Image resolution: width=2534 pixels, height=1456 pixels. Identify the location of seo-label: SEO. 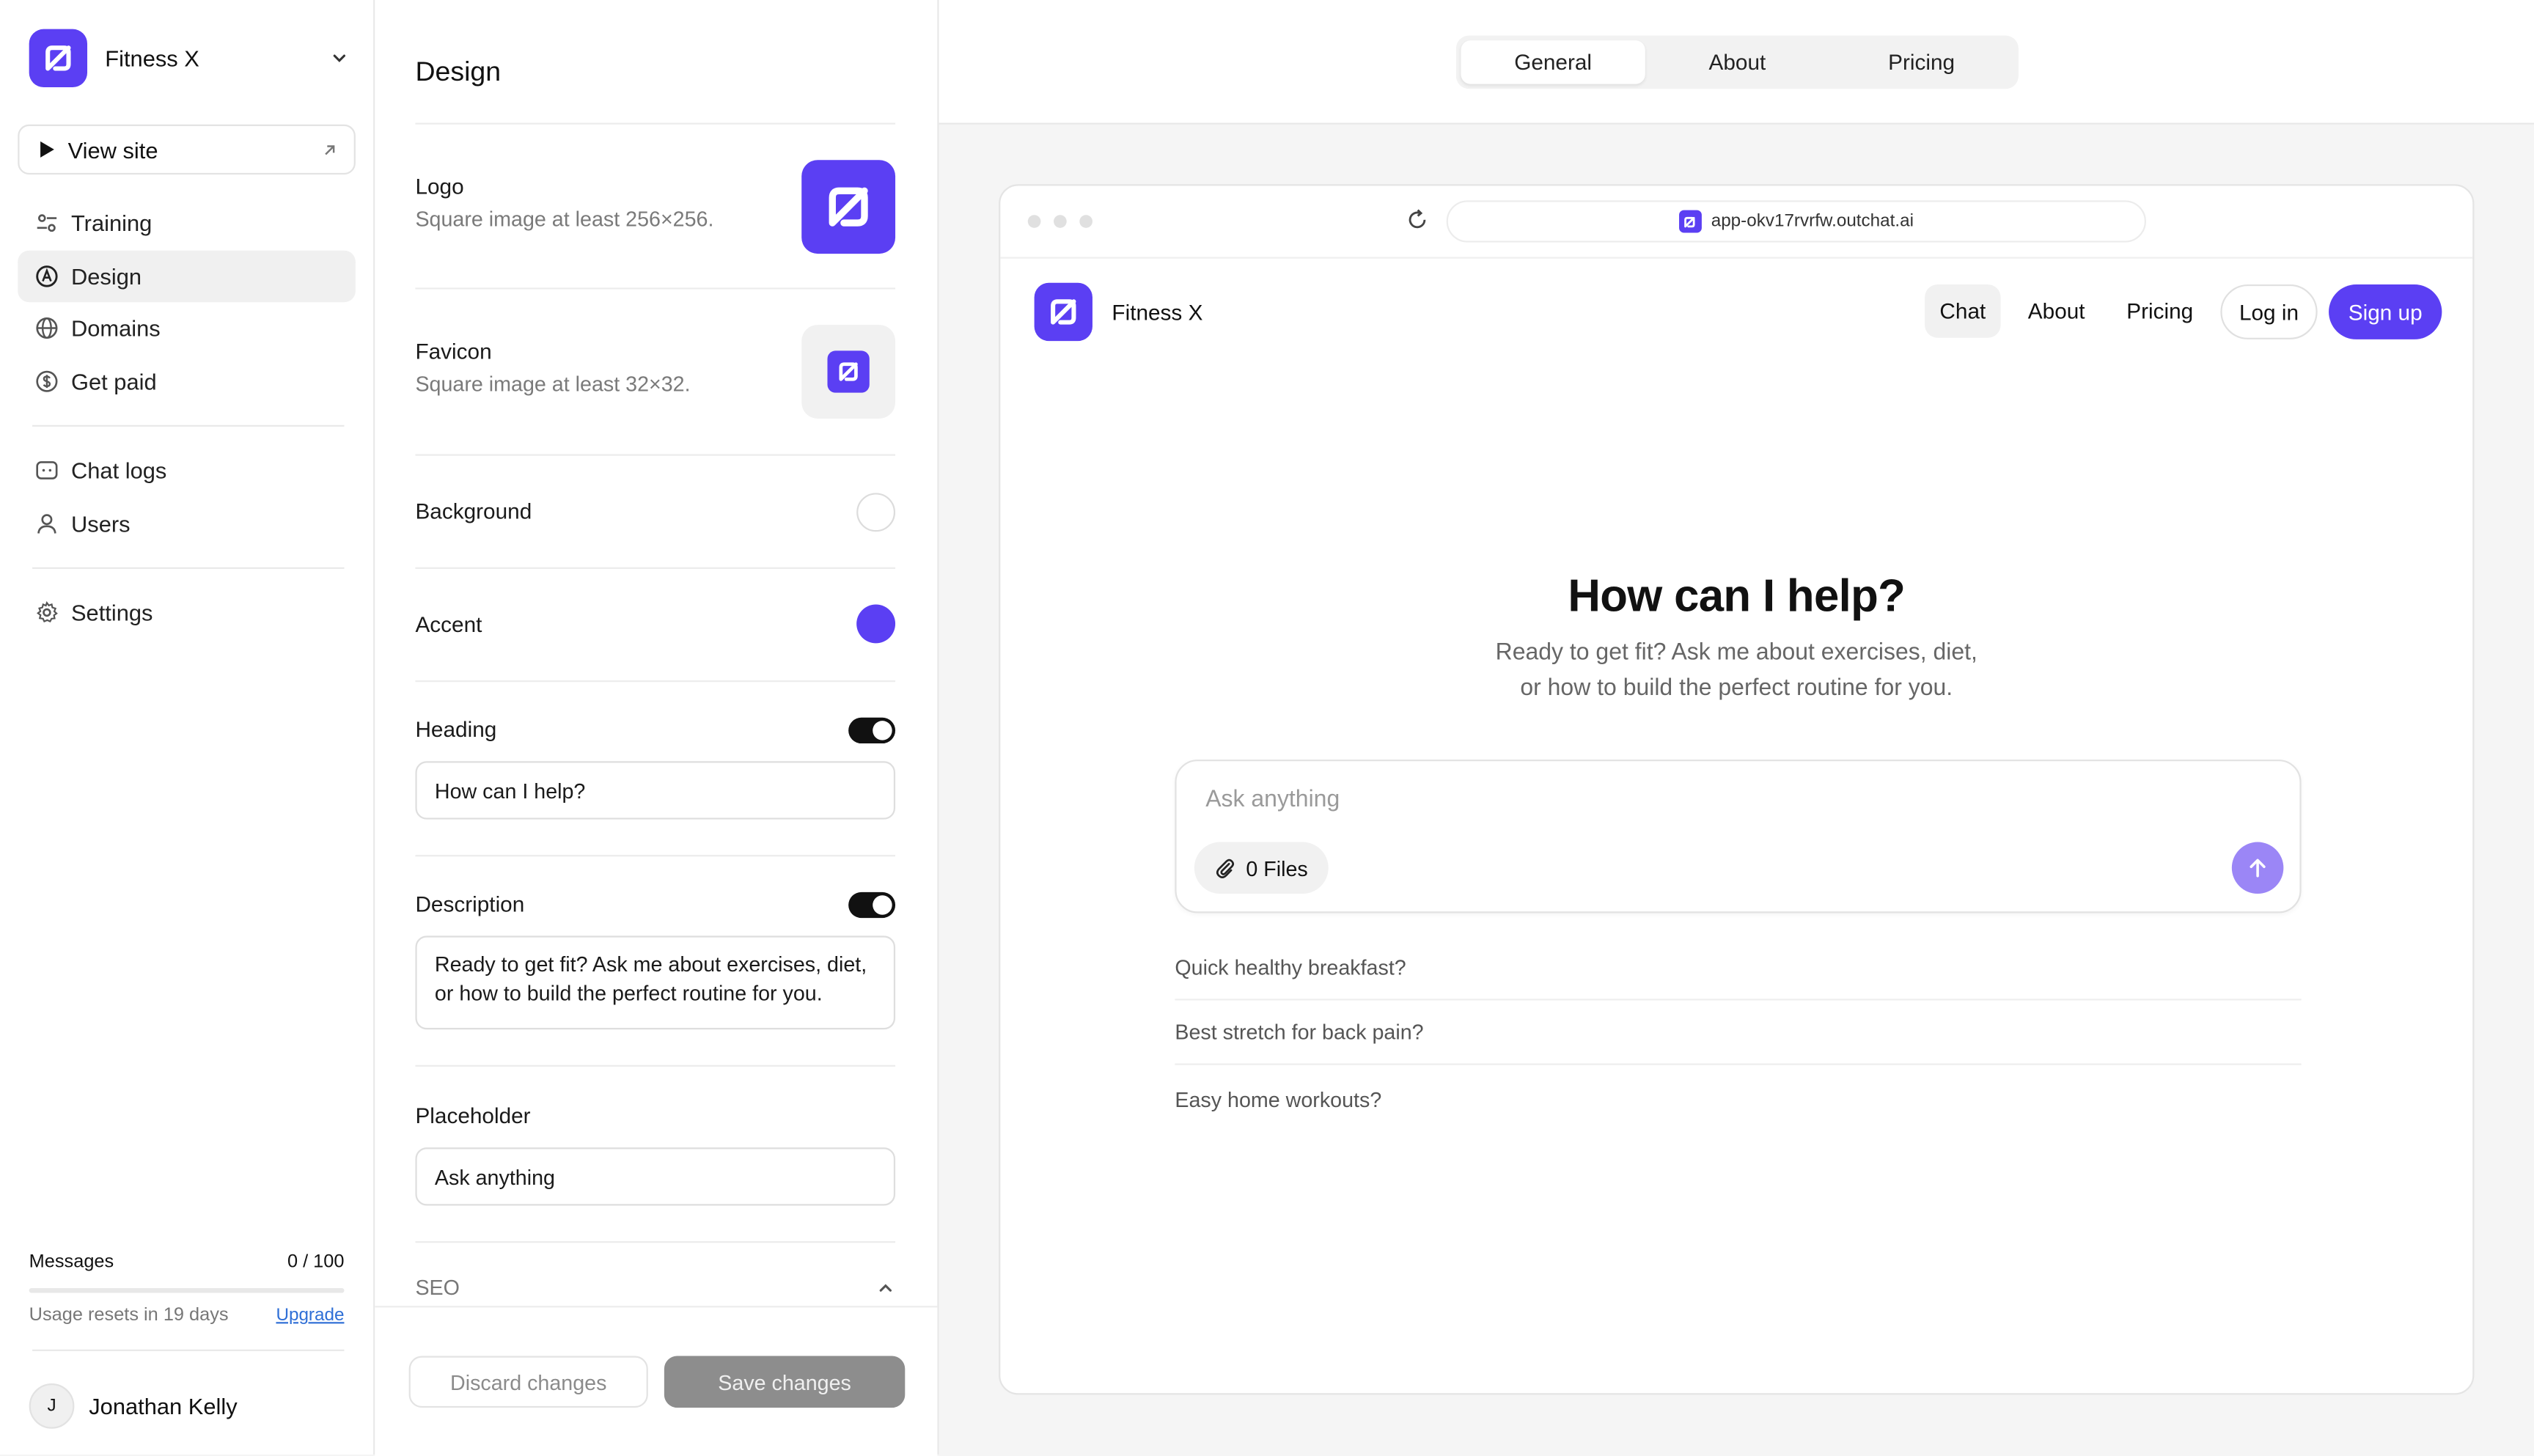
(437, 1287).